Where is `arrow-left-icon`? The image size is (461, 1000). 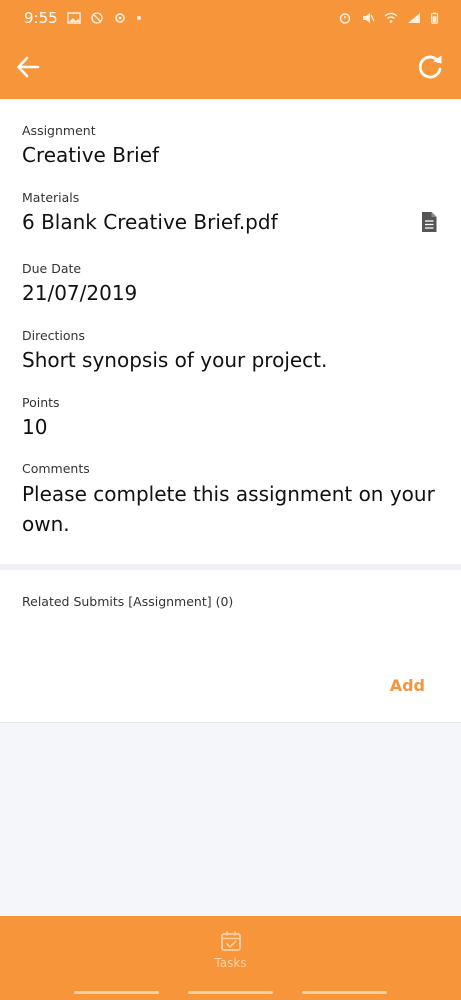 arrow-left-icon is located at coordinates (28, 67).